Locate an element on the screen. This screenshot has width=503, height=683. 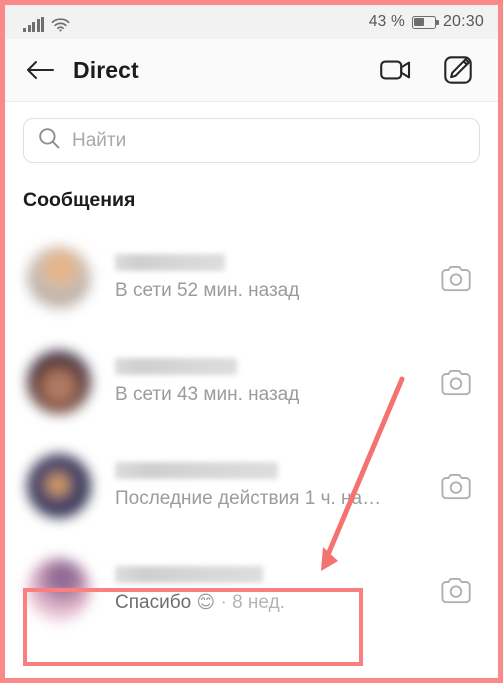
conversation-preview: Спасибо 😊 · 8 нед. is located at coordinates (270, 603).